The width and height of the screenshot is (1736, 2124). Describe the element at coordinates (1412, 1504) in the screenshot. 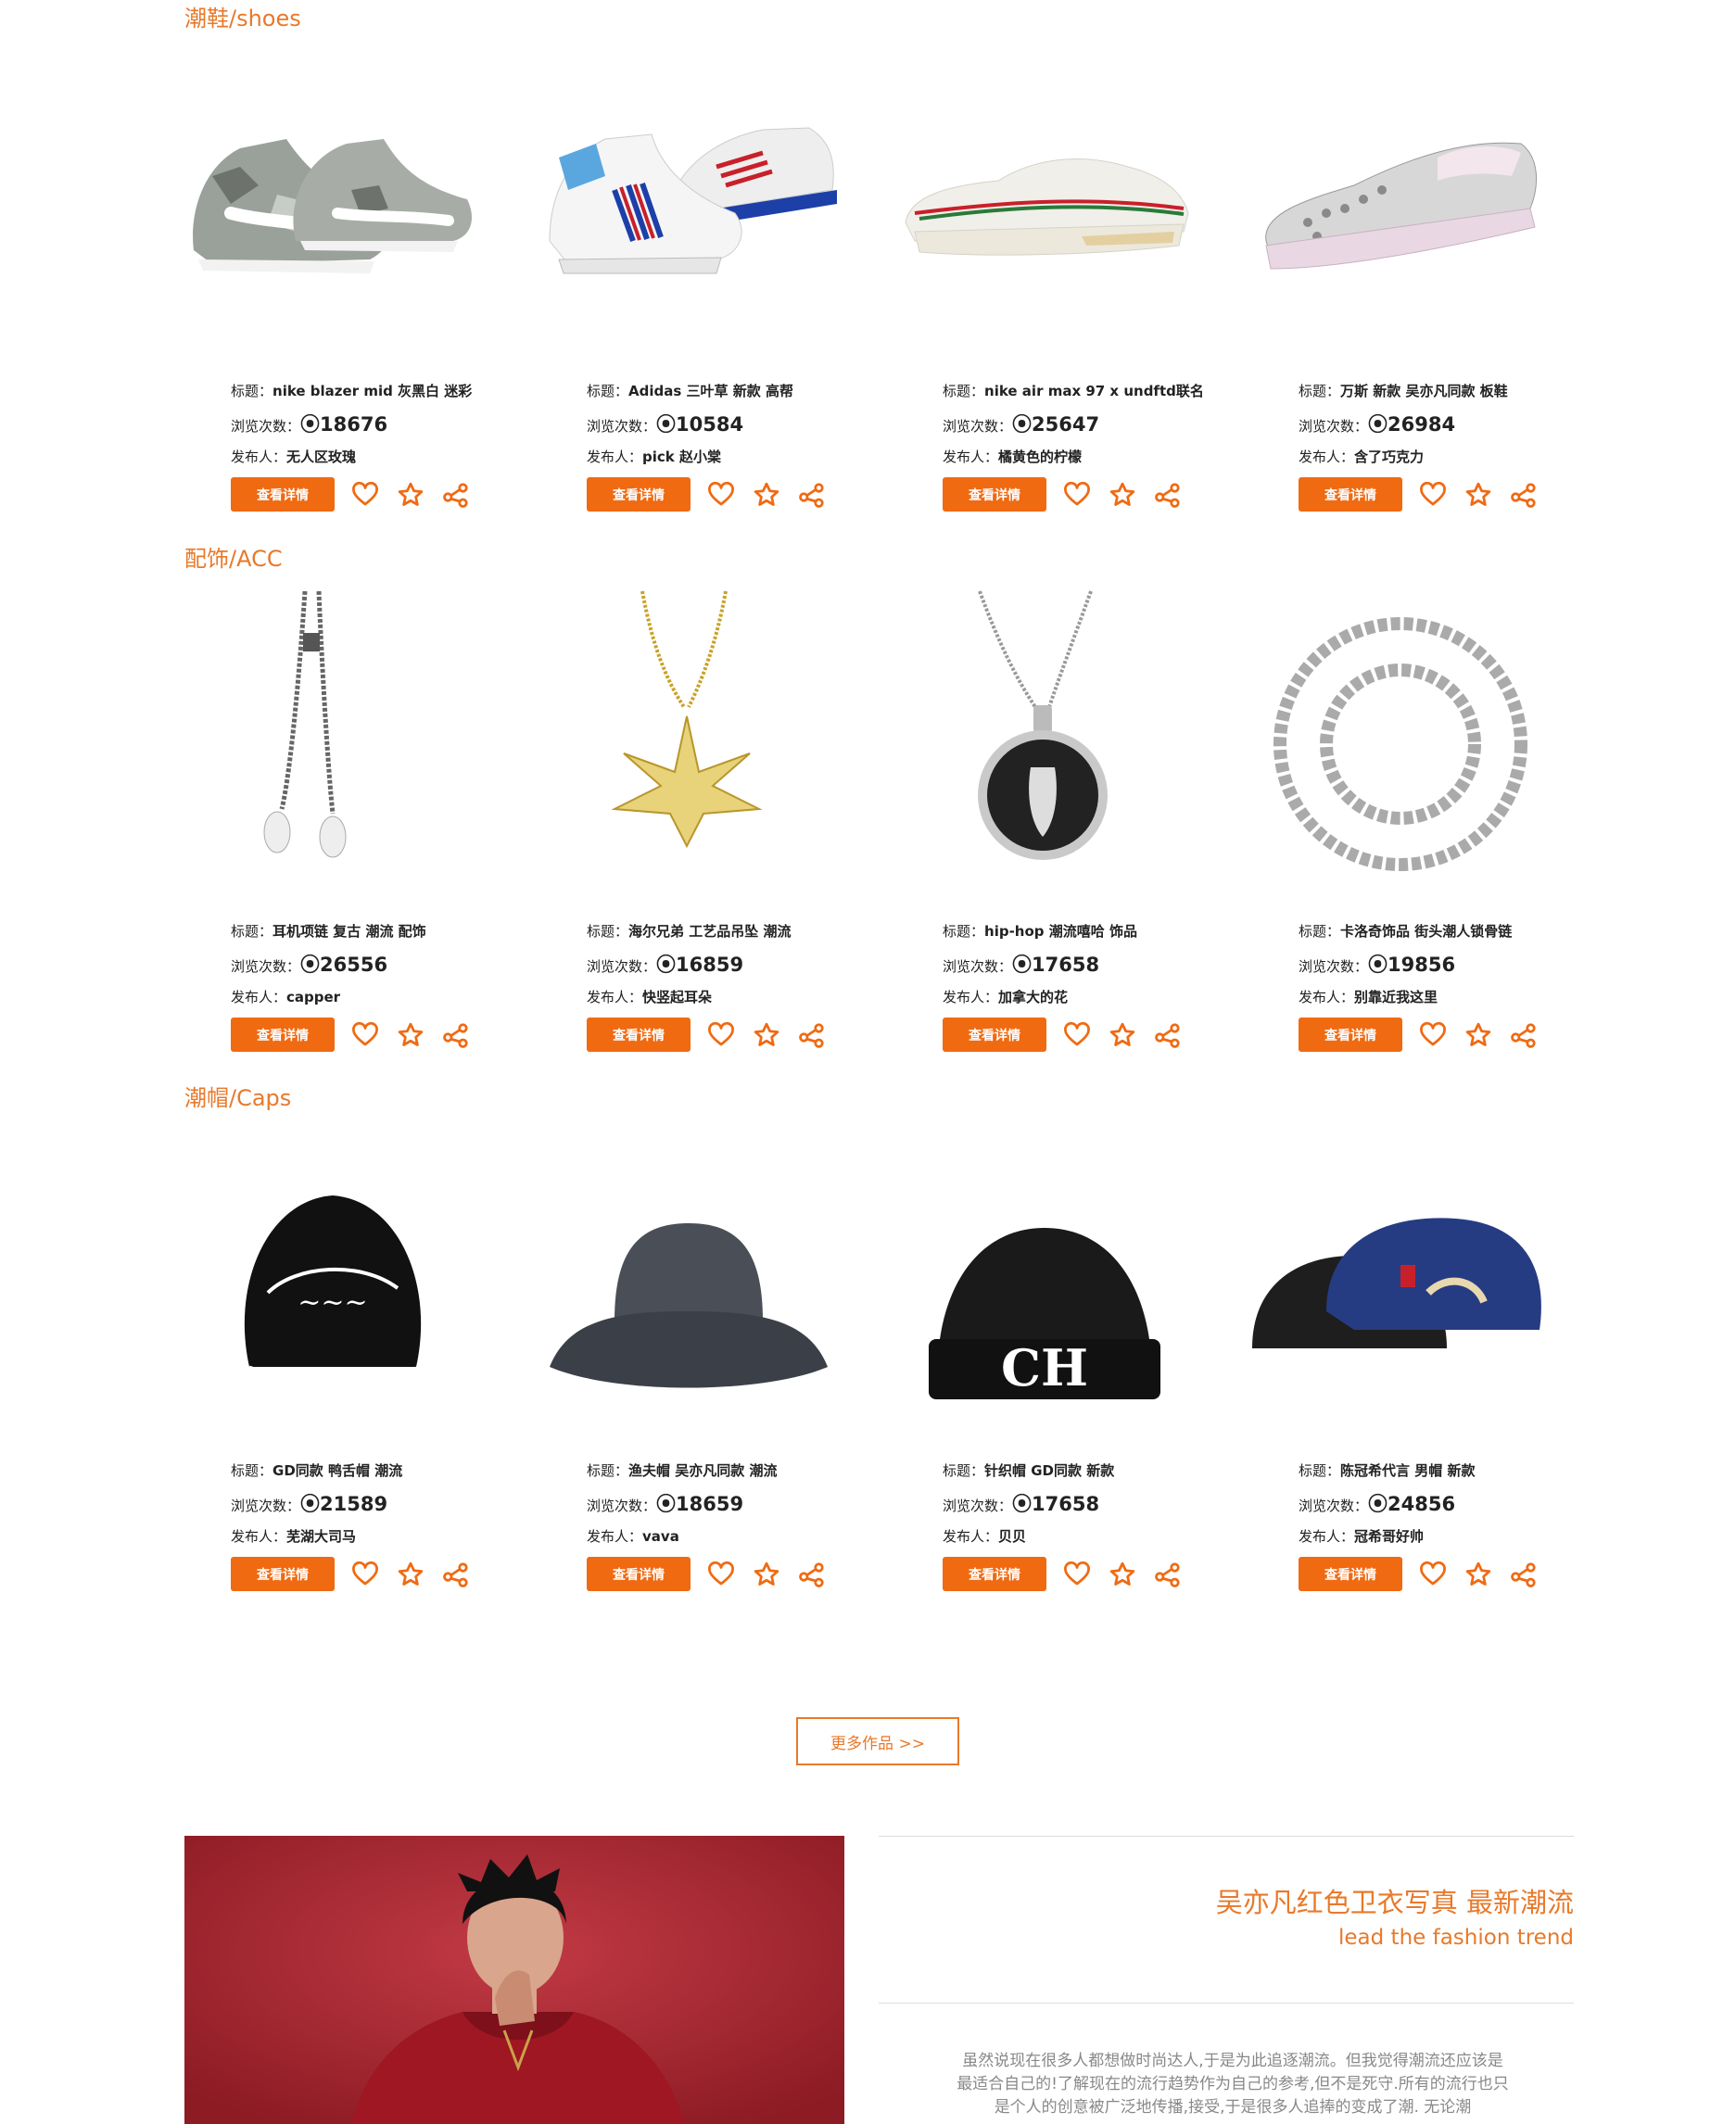

I see `product-views: ⦿24856` at that location.